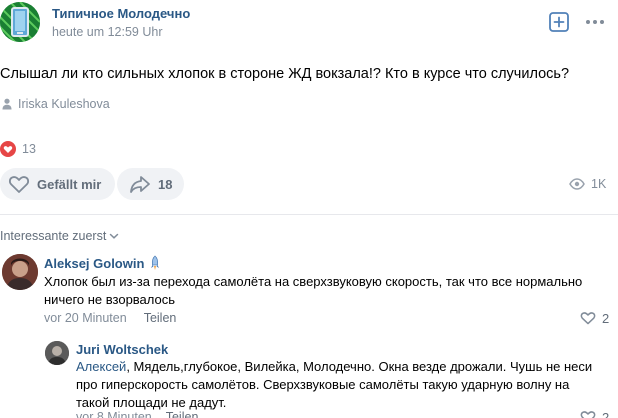  Describe the element at coordinates (7, 104) in the screenshot. I see `user-icon` at that location.